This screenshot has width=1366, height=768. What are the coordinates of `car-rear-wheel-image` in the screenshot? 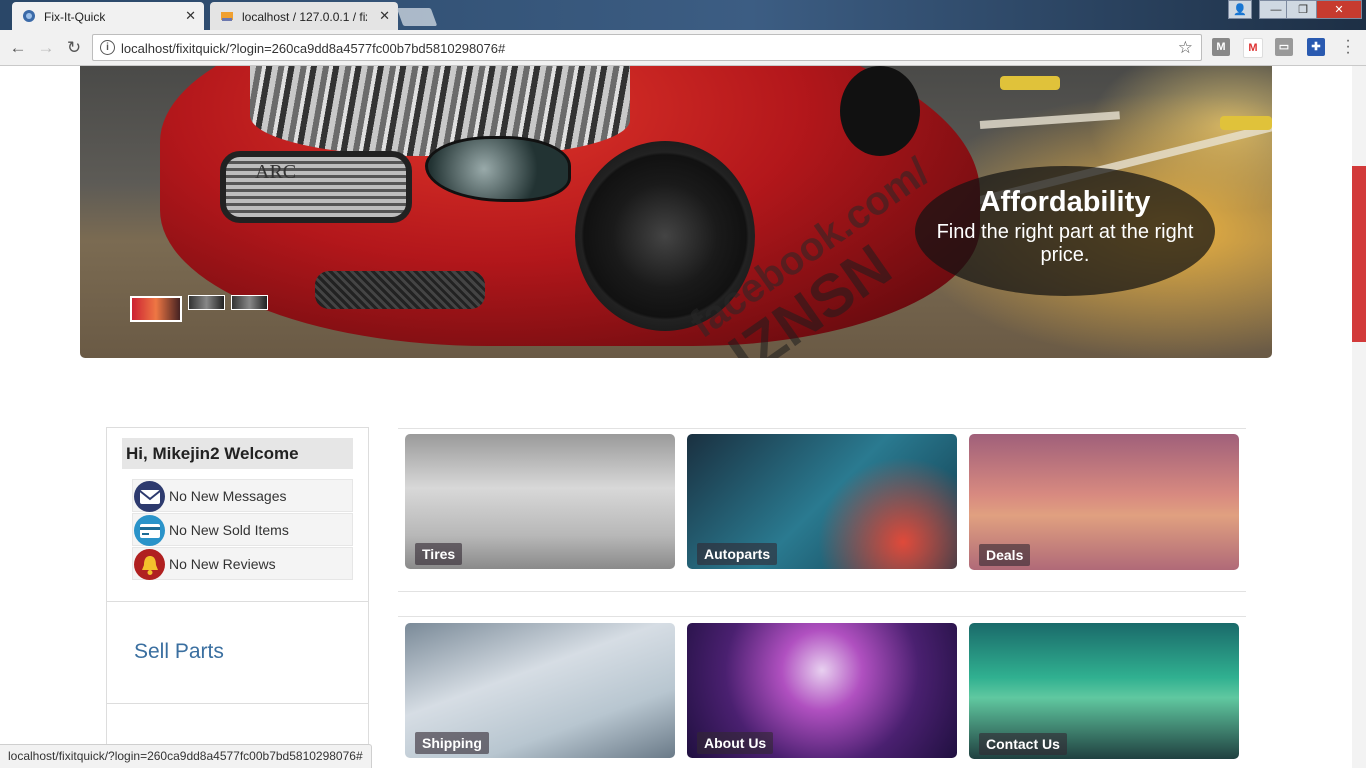 It's located at (880, 111).